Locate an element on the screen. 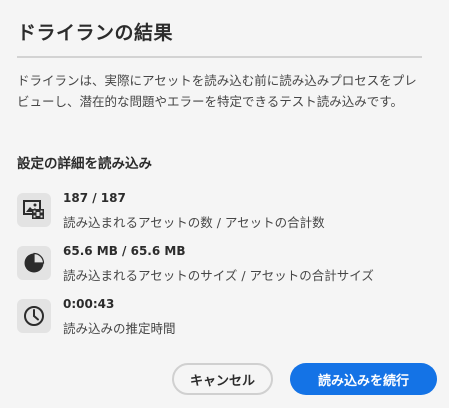 Image resolution: width=449 pixels, height=408 pixels. section-heading: 設定の詳細を読み込み is located at coordinates (84, 164).